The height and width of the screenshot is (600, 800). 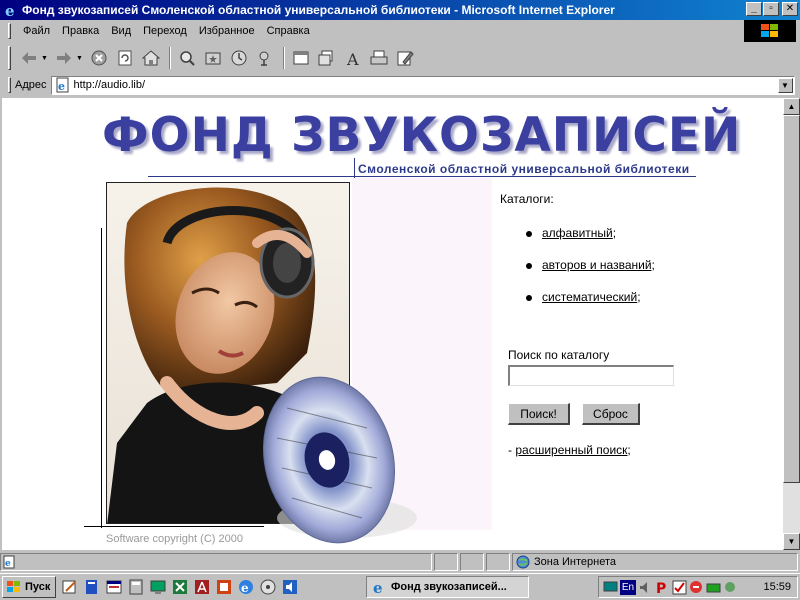 What do you see at coordinates (136, 587) in the screenshot?
I see `calculator-icon` at bounding box center [136, 587].